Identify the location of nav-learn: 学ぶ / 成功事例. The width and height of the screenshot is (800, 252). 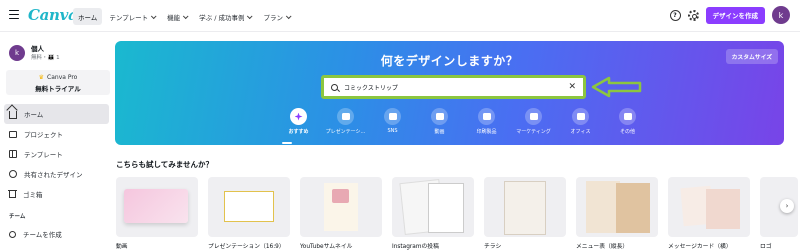
(225, 16).